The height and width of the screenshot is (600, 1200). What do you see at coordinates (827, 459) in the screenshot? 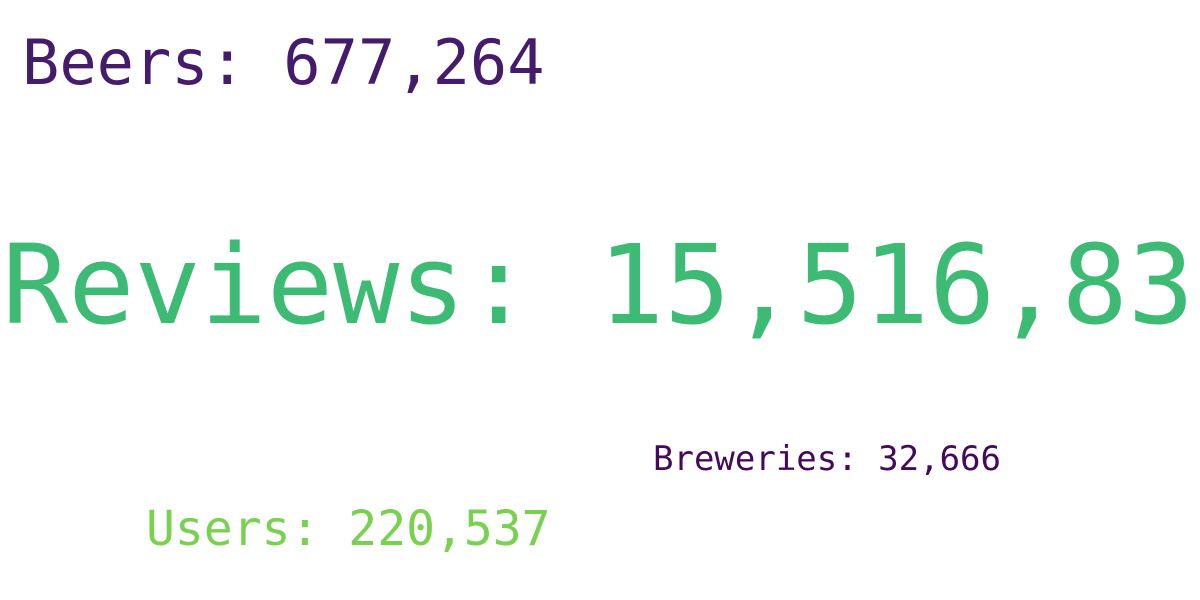
I see `word-breweries: Breweries: 32,666` at bounding box center [827, 459].